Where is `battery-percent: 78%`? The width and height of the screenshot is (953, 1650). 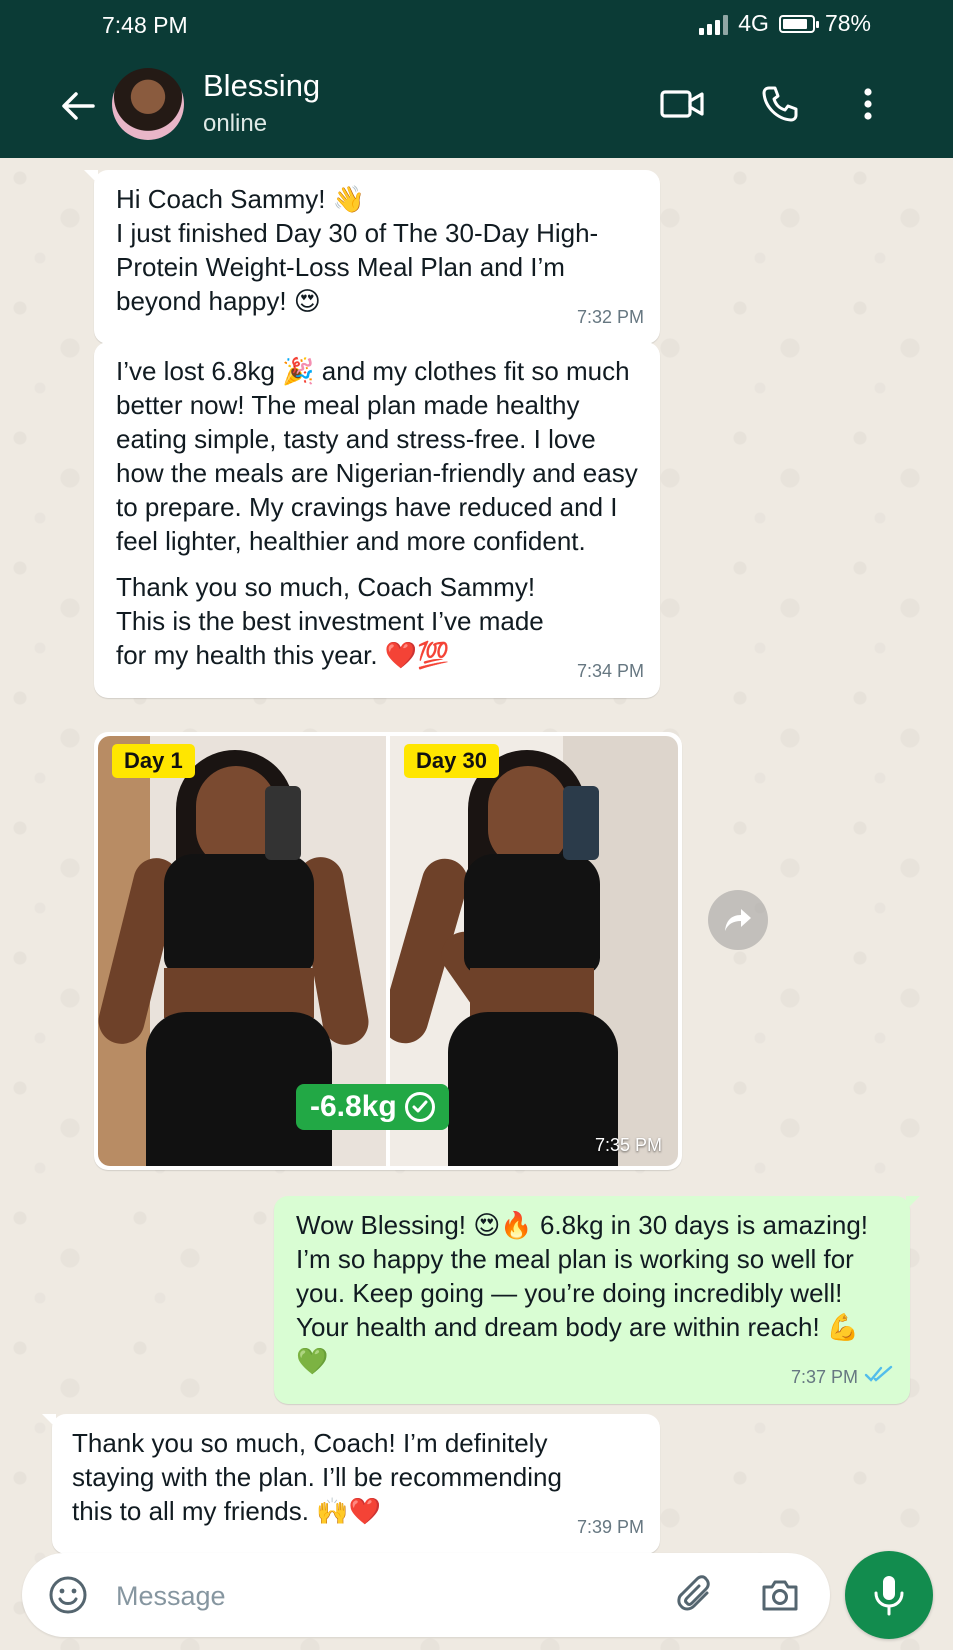 battery-percent: 78% is located at coordinates (847, 23).